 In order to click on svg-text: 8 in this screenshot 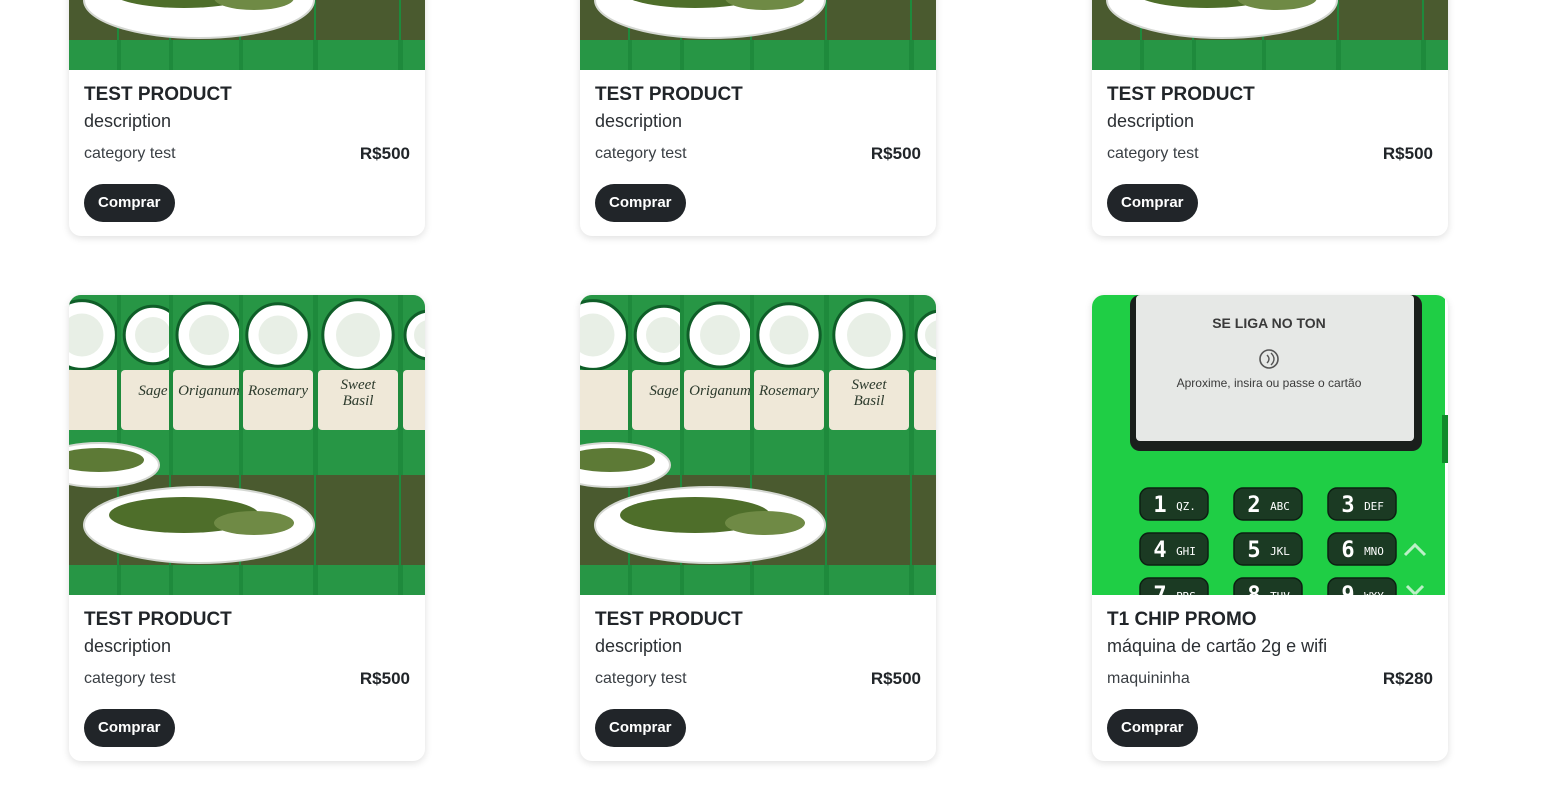, I will do `click(1253, 589)`.